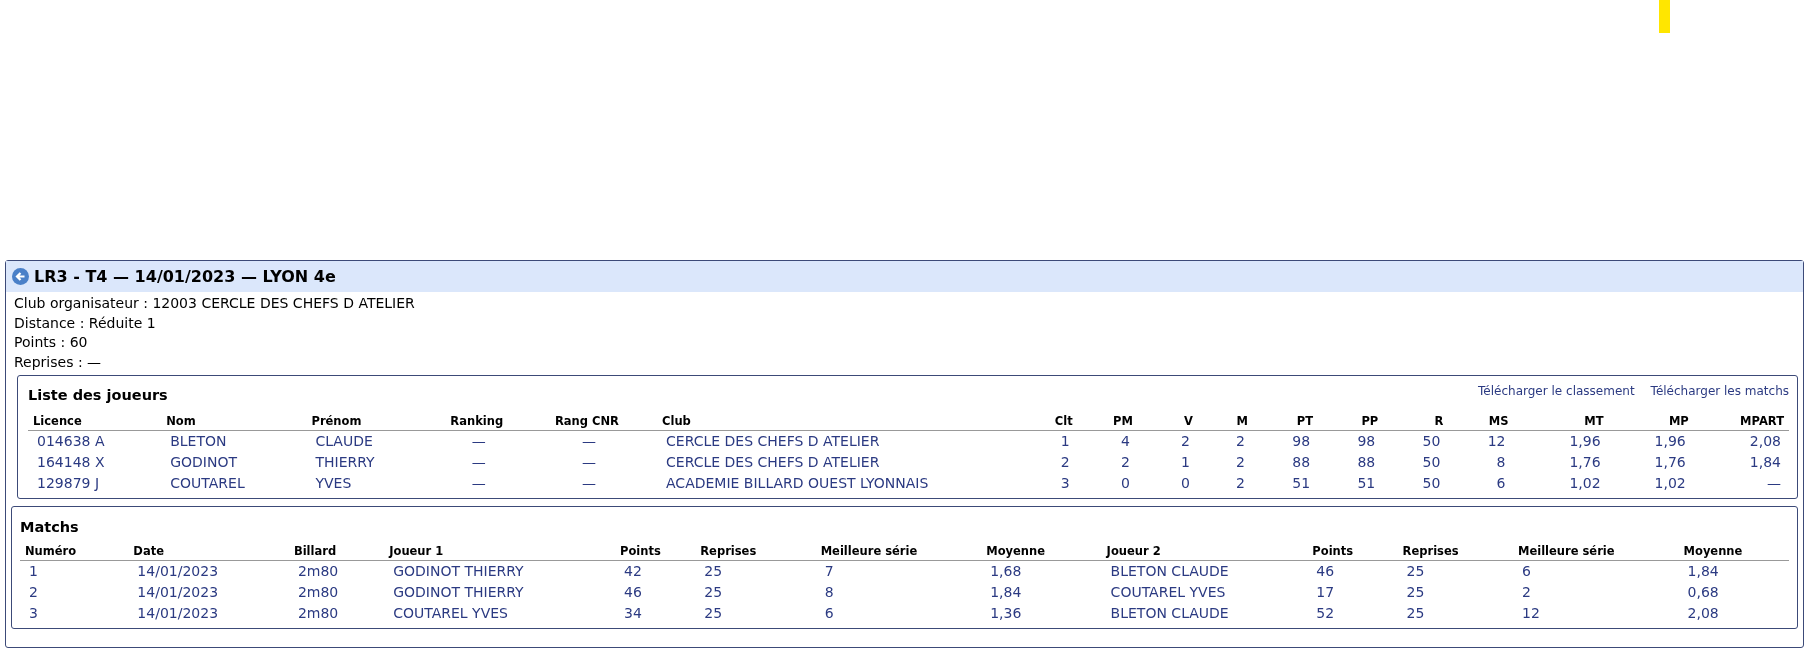 The height and width of the screenshot is (651, 1810). Describe the element at coordinates (633, 613) in the screenshot. I see `table-cell-text: 34` at that location.